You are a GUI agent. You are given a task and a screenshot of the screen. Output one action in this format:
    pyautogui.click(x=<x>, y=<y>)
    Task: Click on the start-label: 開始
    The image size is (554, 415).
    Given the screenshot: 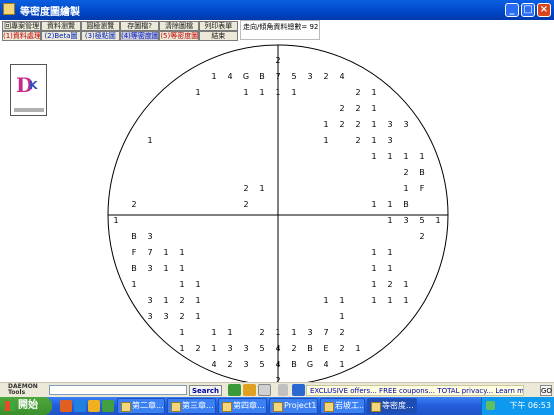 What is the action you would take?
    pyautogui.click(x=28, y=405)
    